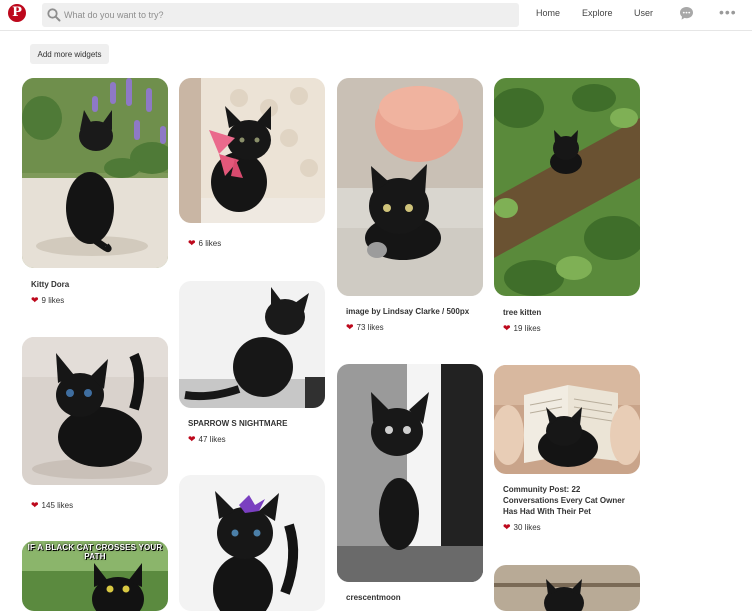 The width and height of the screenshot is (752, 611). I want to click on nav-explore-link: Explore, so click(597, 13).